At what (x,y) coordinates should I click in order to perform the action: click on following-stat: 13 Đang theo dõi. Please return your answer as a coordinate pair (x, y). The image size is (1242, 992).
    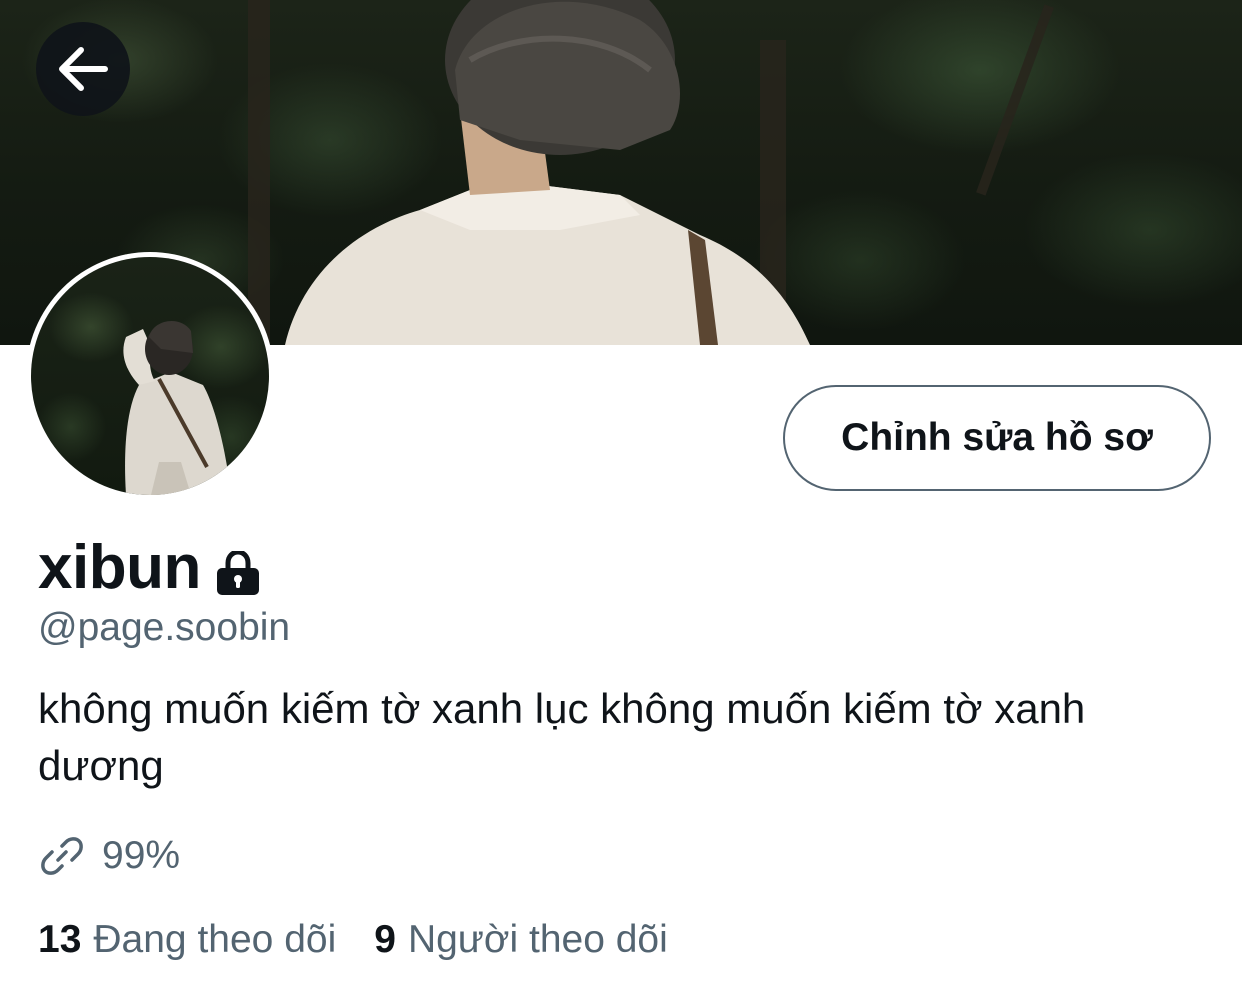
    Looking at the image, I should click on (187, 940).